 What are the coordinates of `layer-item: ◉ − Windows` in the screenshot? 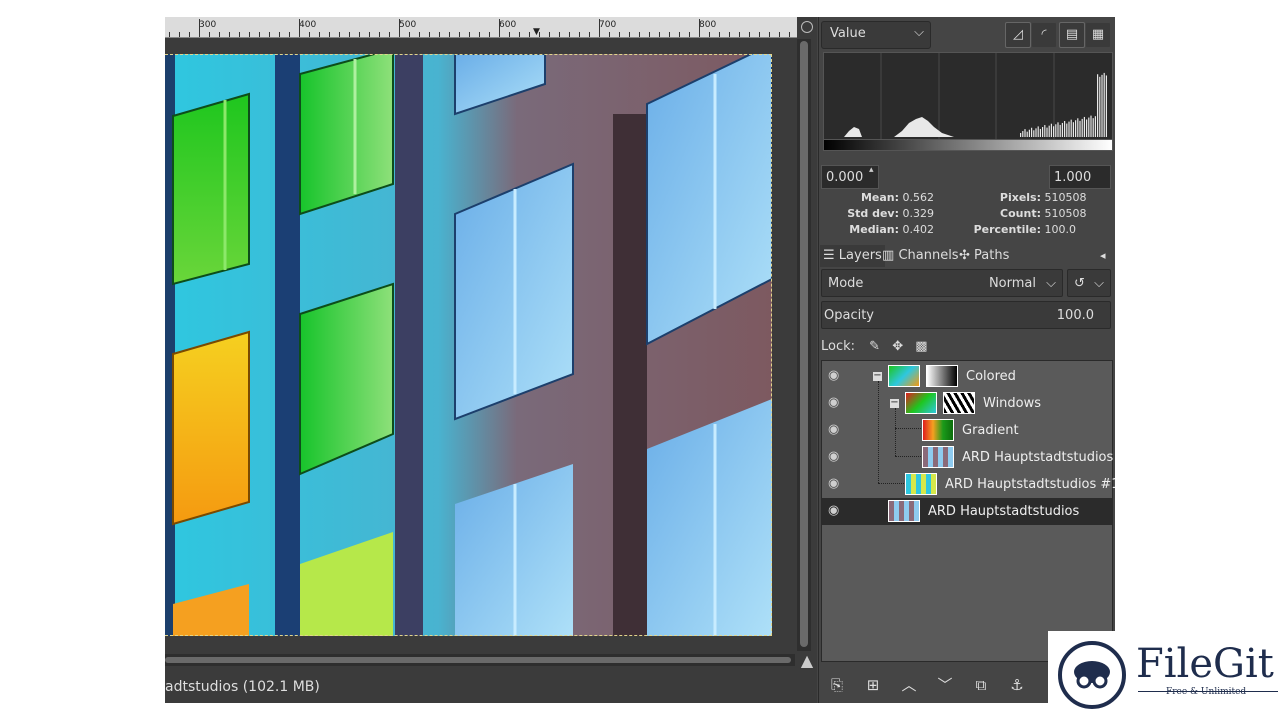 It's located at (967, 403).